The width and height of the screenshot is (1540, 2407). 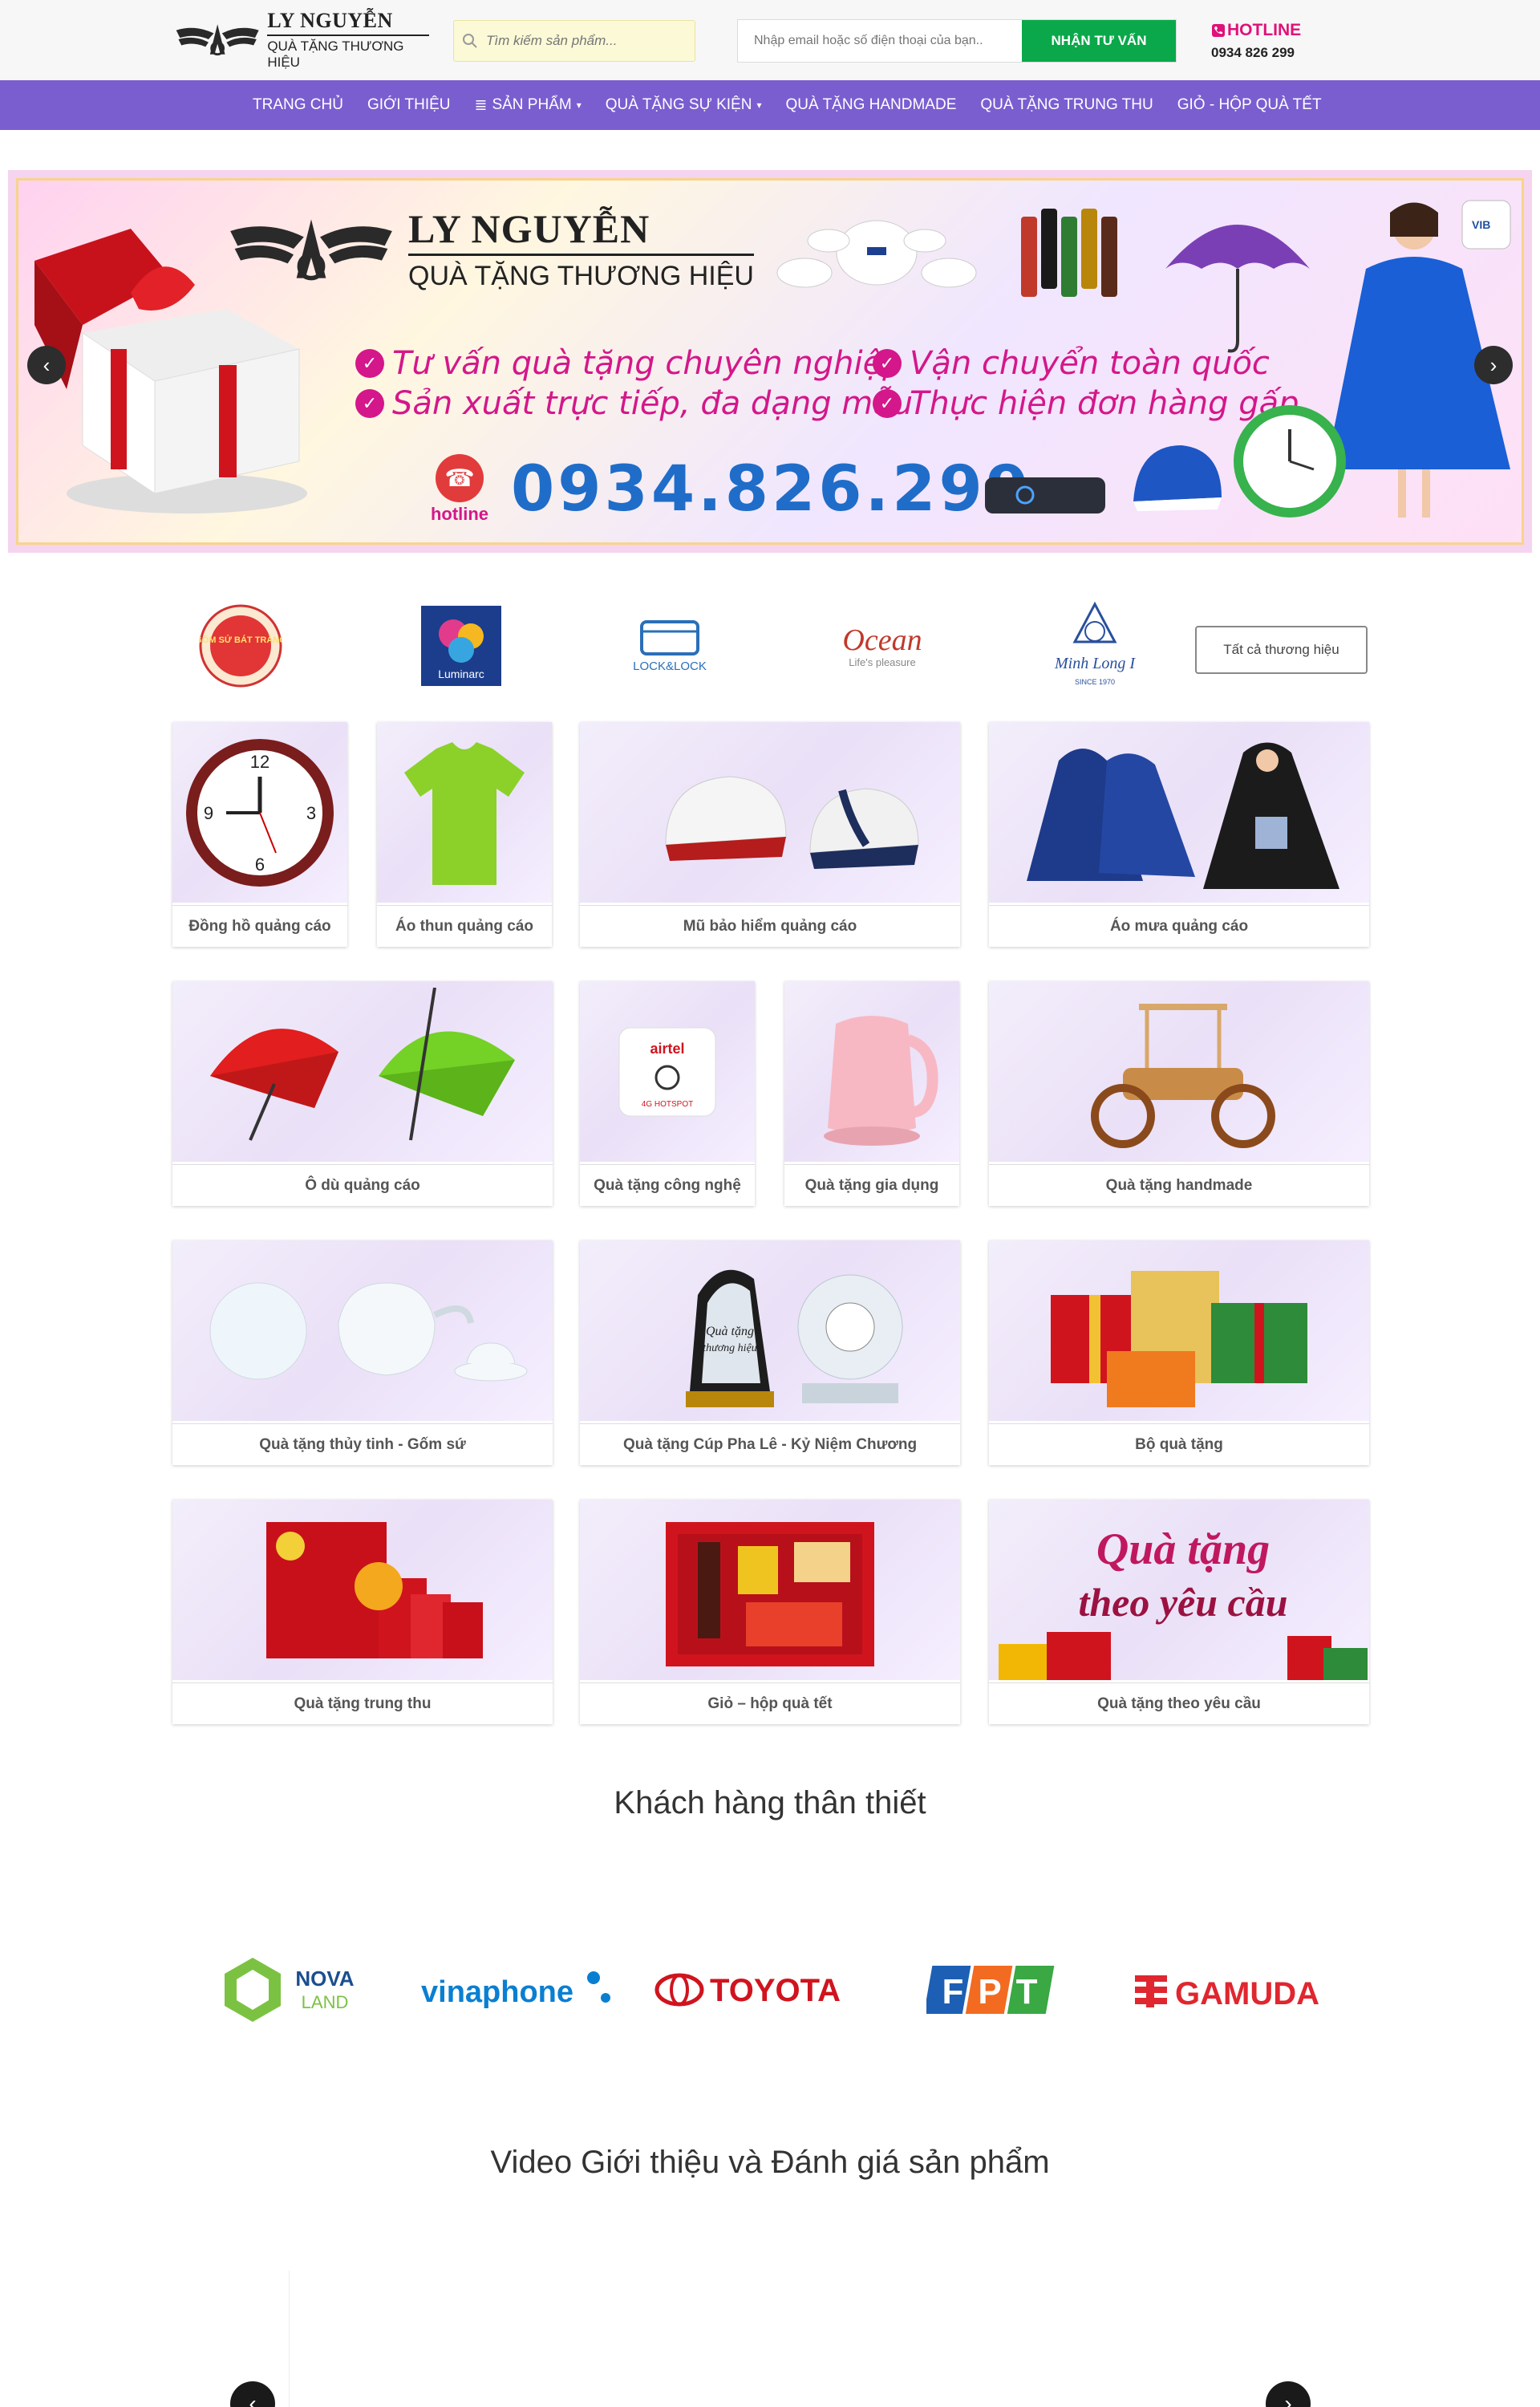 I want to click on consult-submit-button: NHẬN TƯ VẤN, so click(x=1099, y=41).